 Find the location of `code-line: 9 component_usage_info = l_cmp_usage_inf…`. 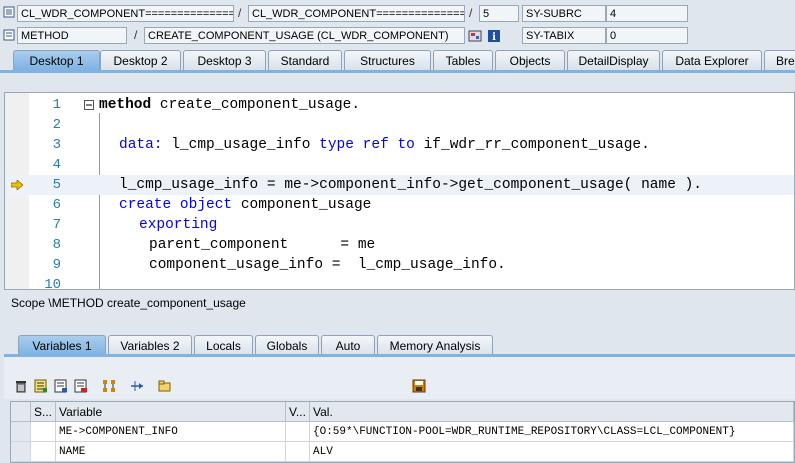

code-line: 9 component_usage_info = l_cmp_usage_inf… is located at coordinates (399, 265).